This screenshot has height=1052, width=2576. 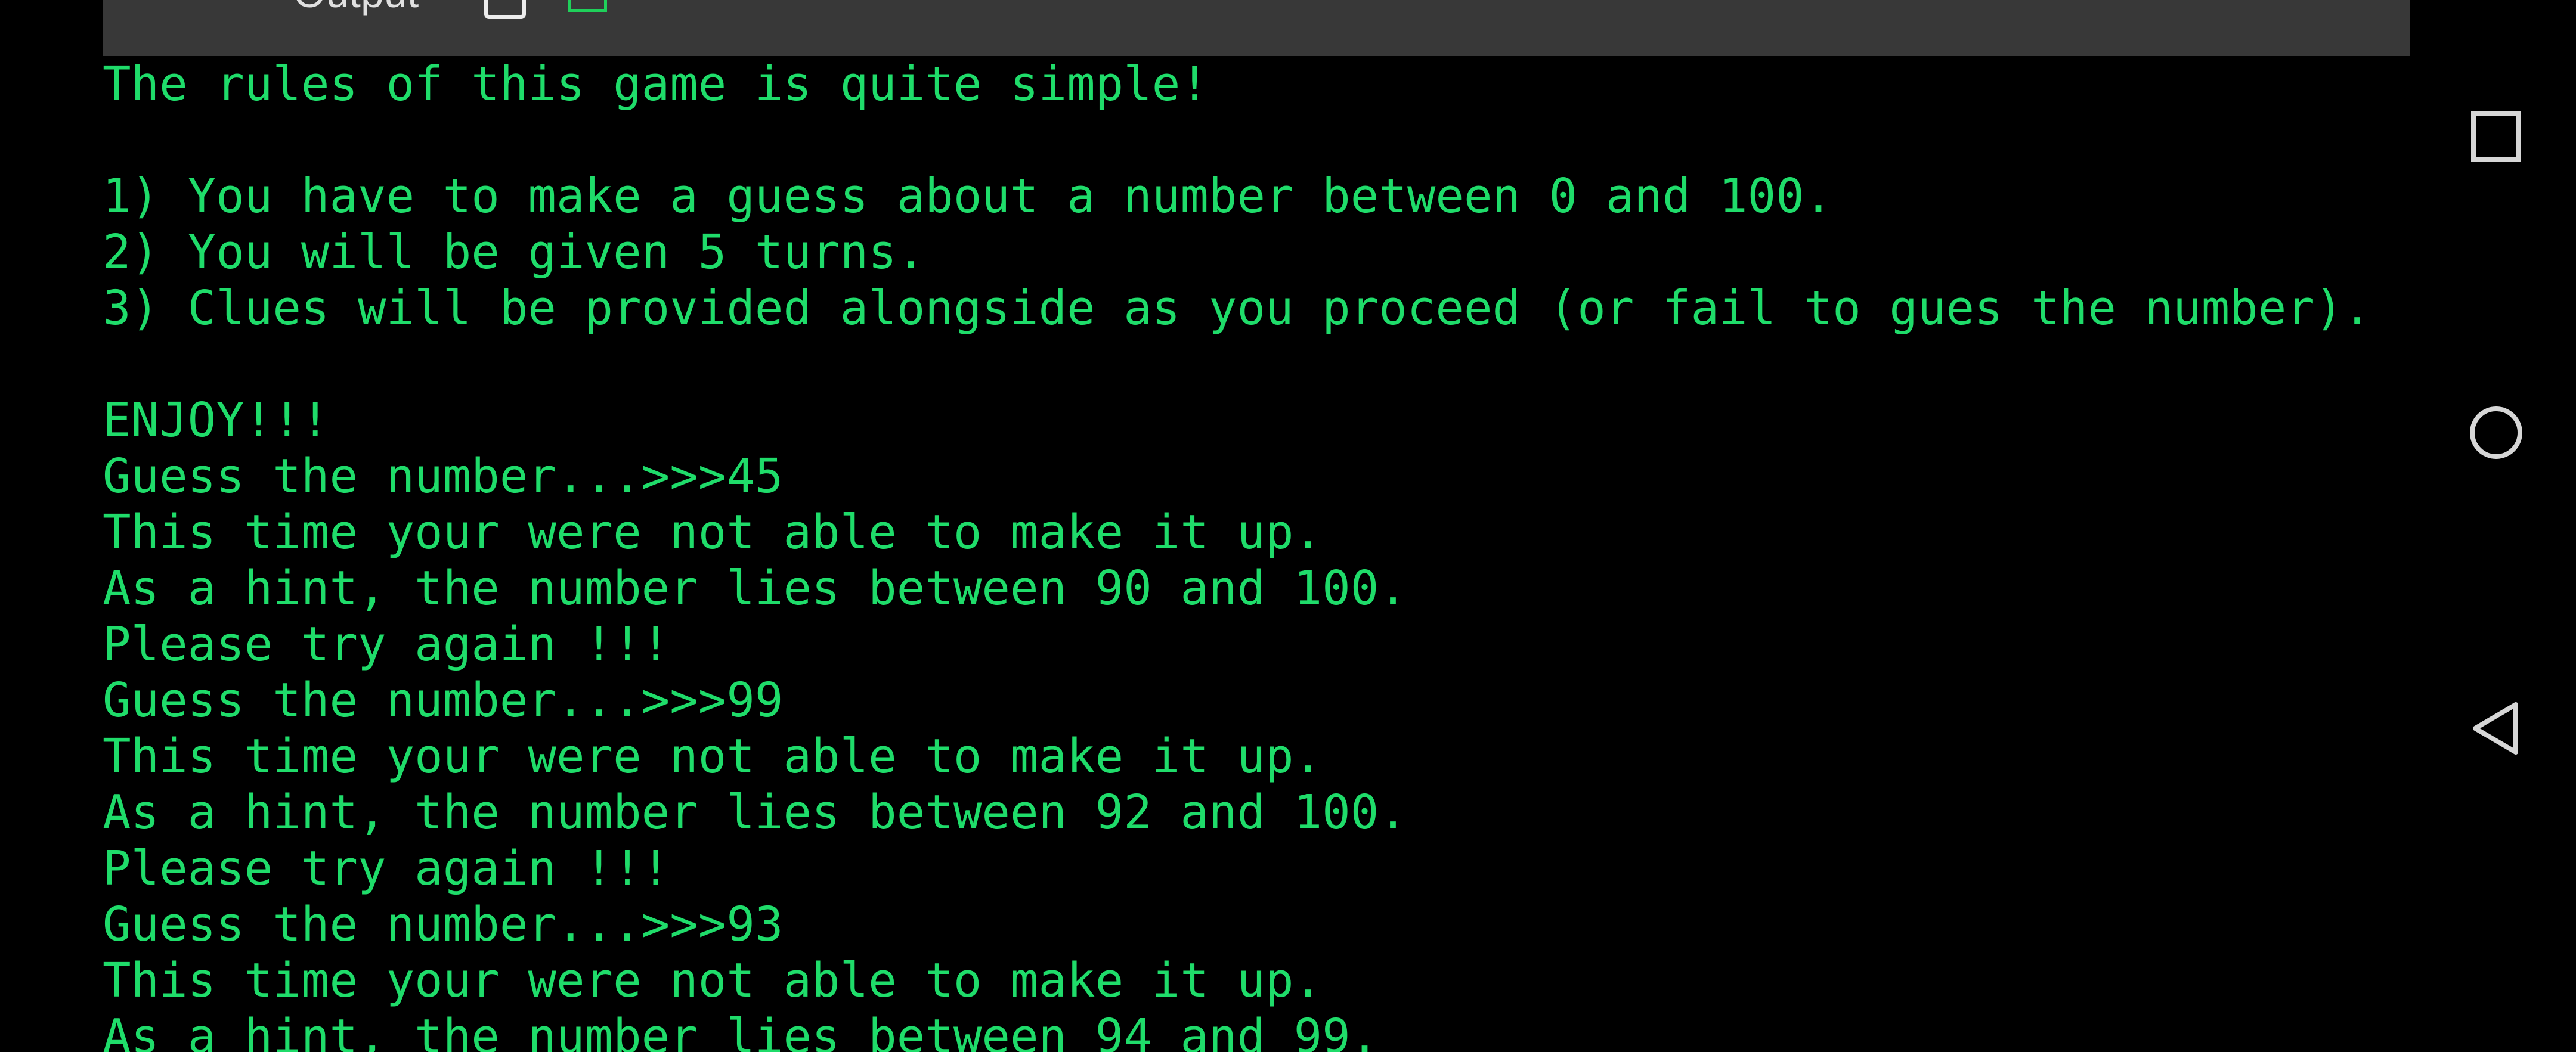 I want to click on recents-button, so click(x=2496, y=136).